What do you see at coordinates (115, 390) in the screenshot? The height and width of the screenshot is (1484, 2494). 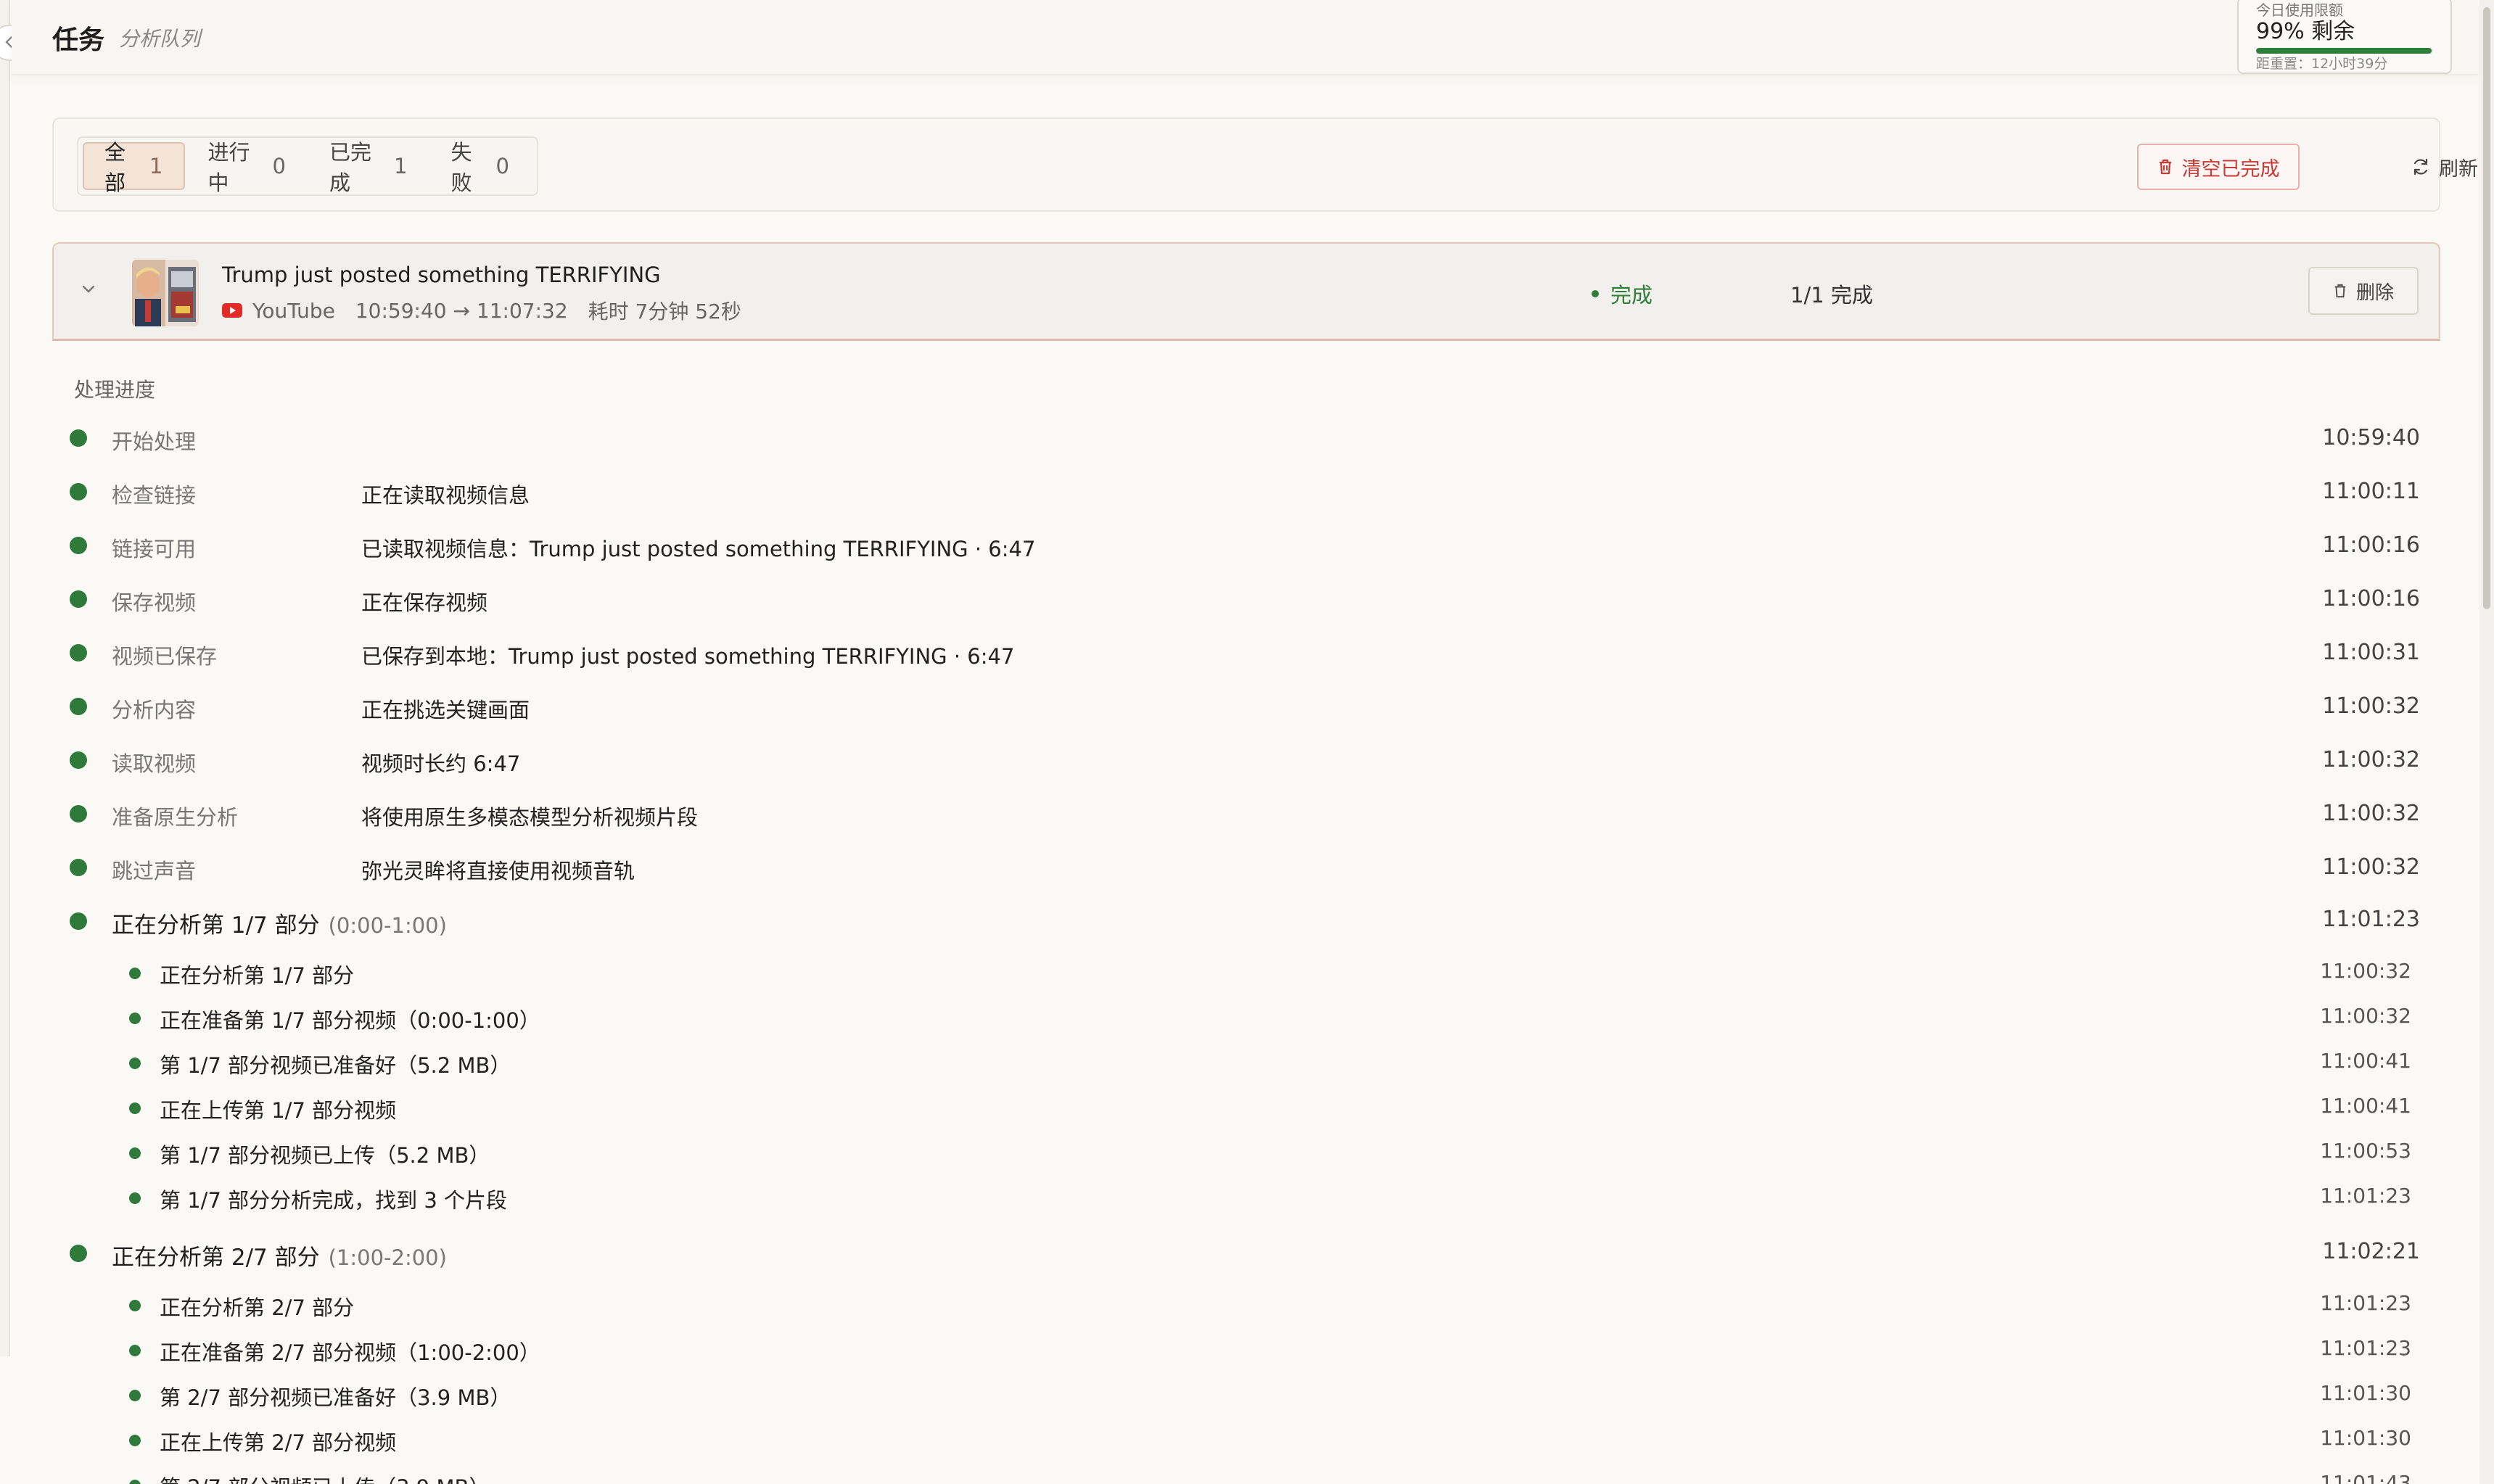 I see `progress-section-title: 处理进度` at bounding box center [115, 390].